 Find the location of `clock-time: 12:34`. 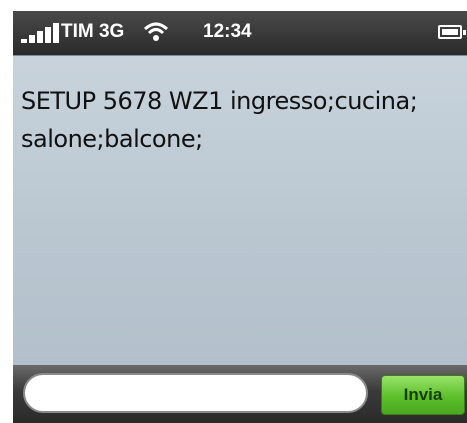

clock-time: 12:34 is located at coordinates (227, 31).